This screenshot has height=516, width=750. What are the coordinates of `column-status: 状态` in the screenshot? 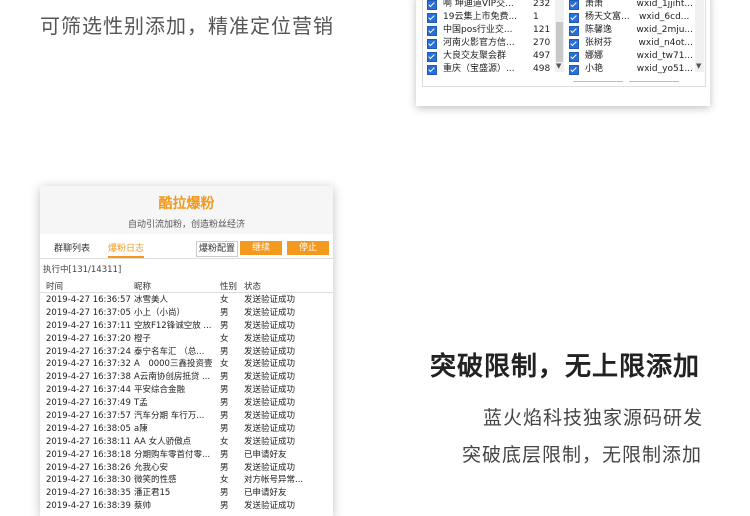 It's located at (252, 286).